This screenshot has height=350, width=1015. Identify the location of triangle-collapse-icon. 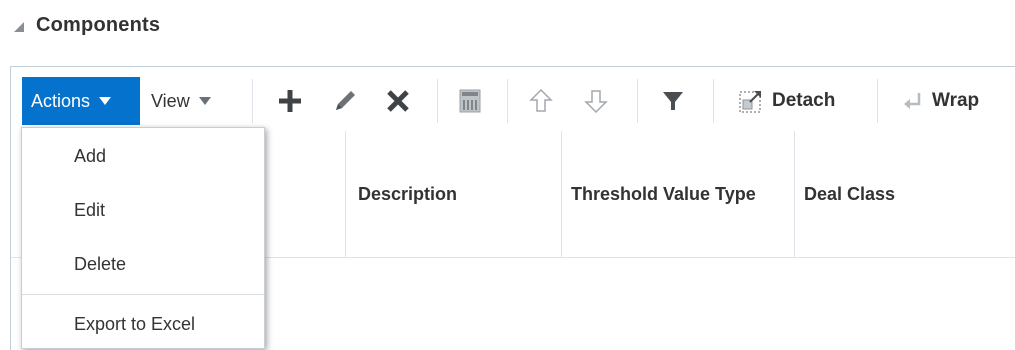
(19, 27).